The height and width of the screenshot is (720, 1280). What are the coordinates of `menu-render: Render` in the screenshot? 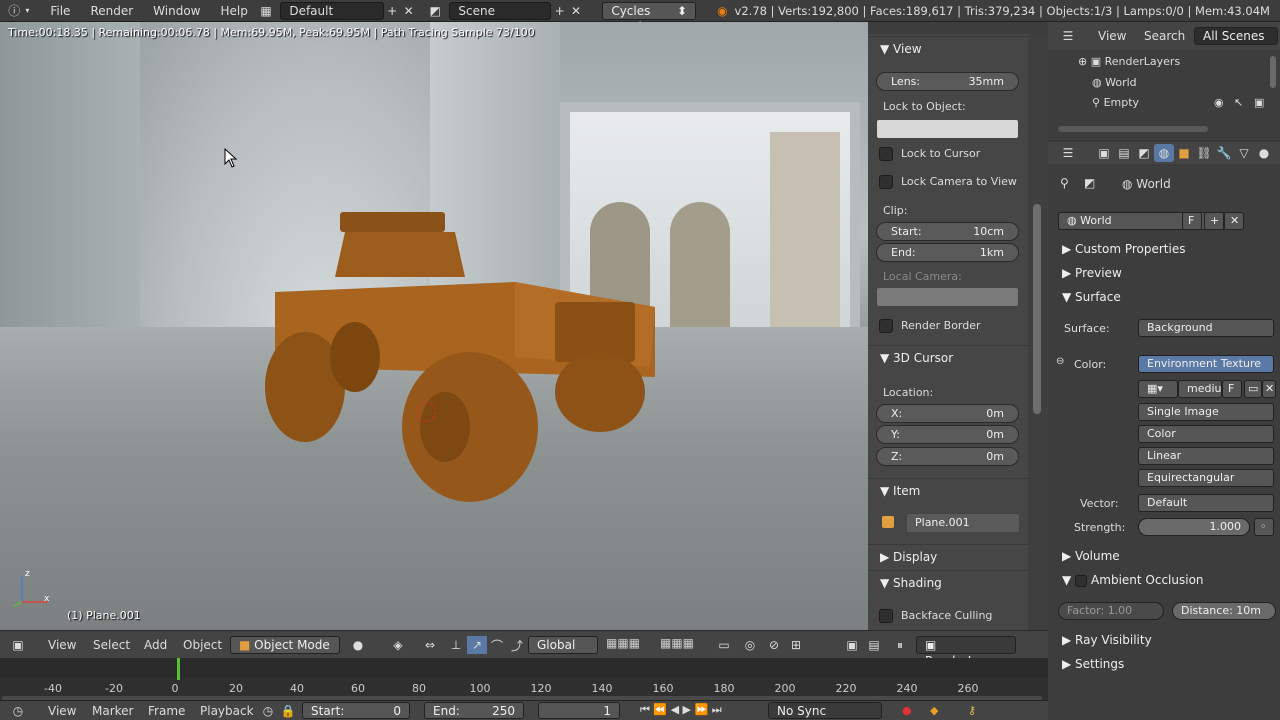 It's located at (111, 11).